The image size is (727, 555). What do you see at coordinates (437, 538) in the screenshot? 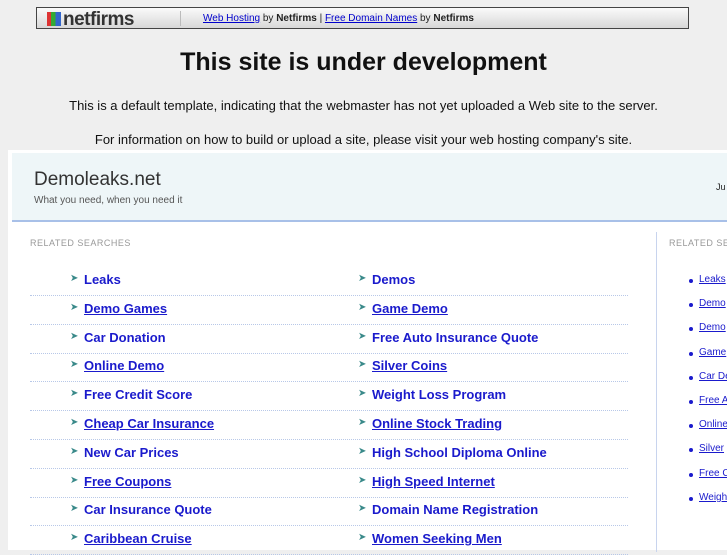
I see `related-search-link: Women Seeking Men` at bounding box center [437, 538].